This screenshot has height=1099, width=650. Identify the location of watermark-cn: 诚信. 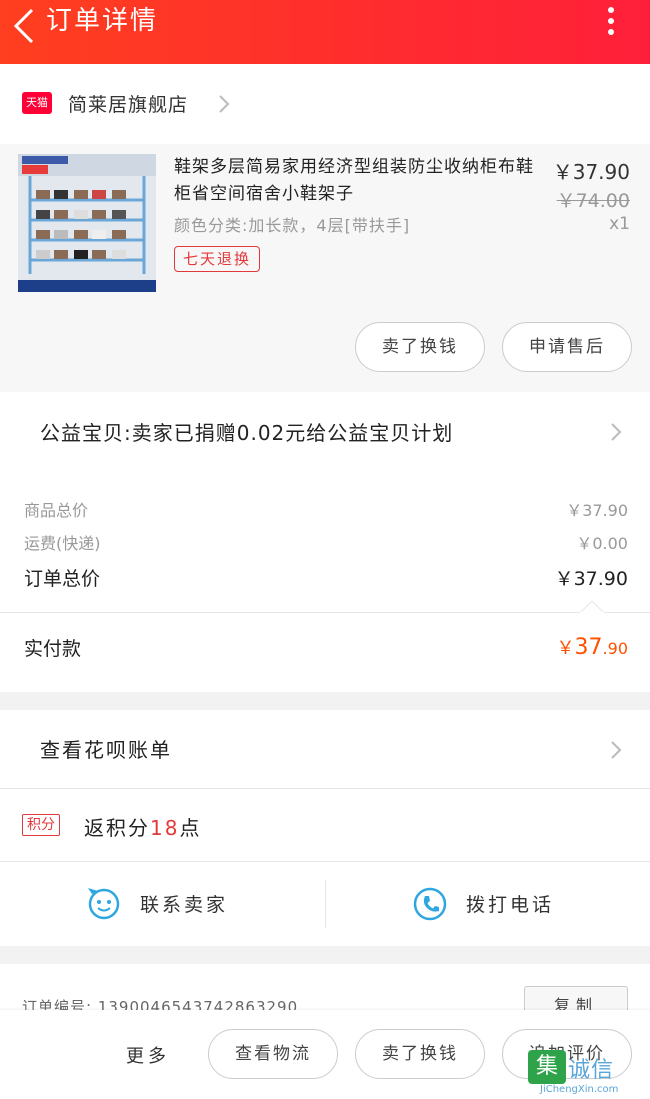
(591, 1070).